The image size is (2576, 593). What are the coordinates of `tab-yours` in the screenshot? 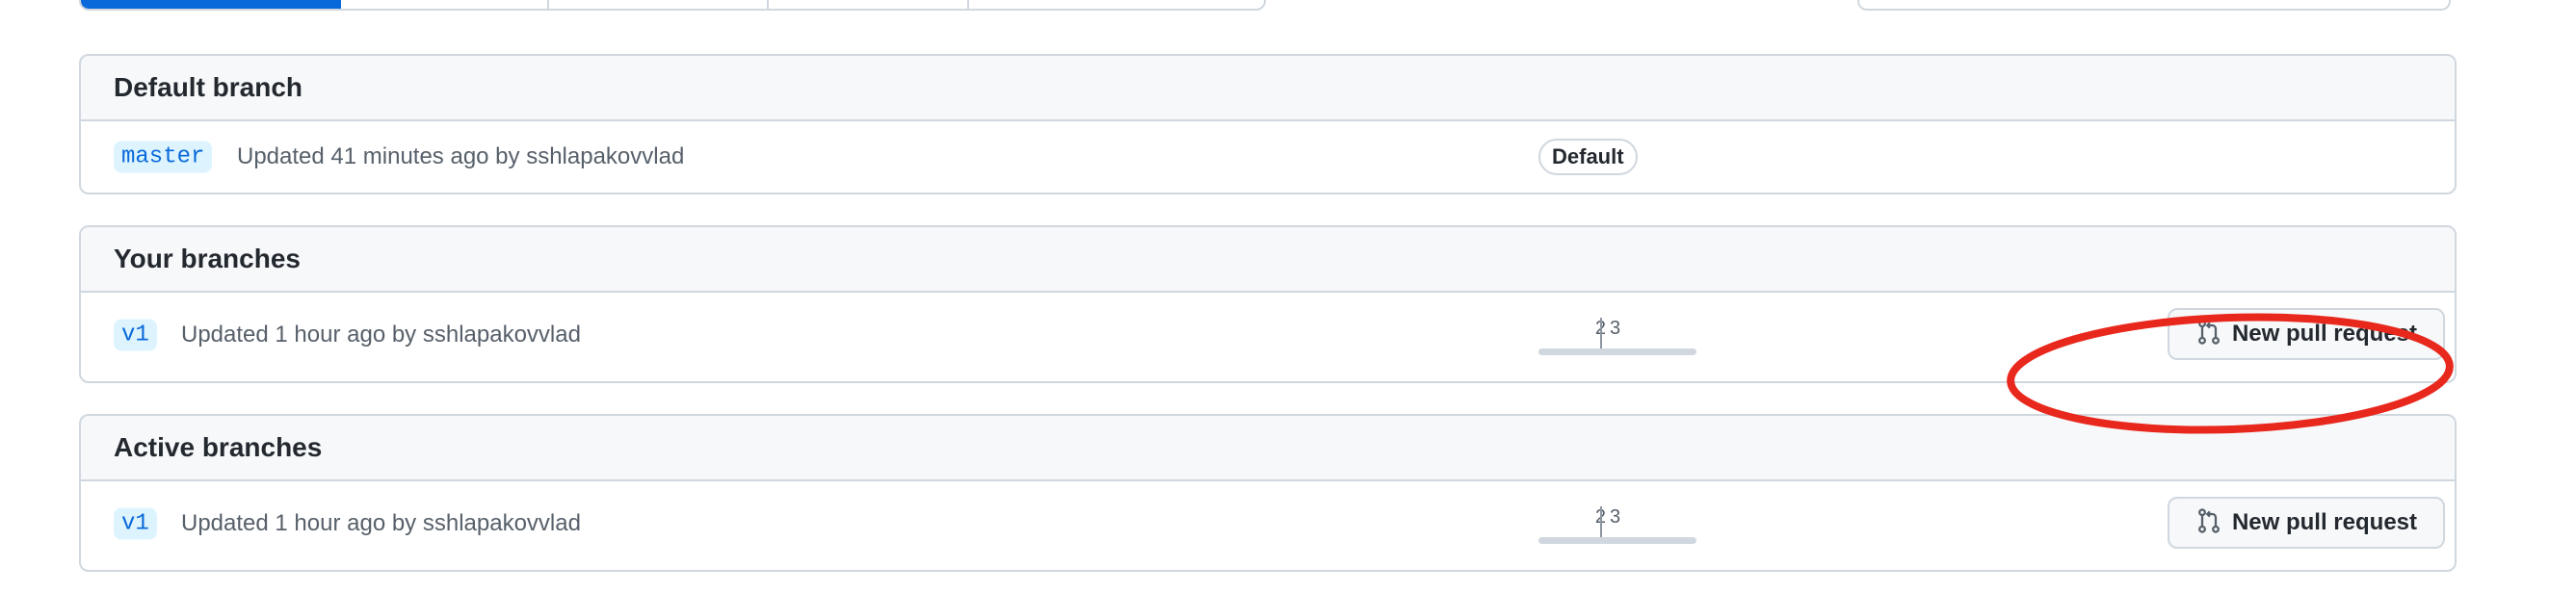 It's located at (445, 4).